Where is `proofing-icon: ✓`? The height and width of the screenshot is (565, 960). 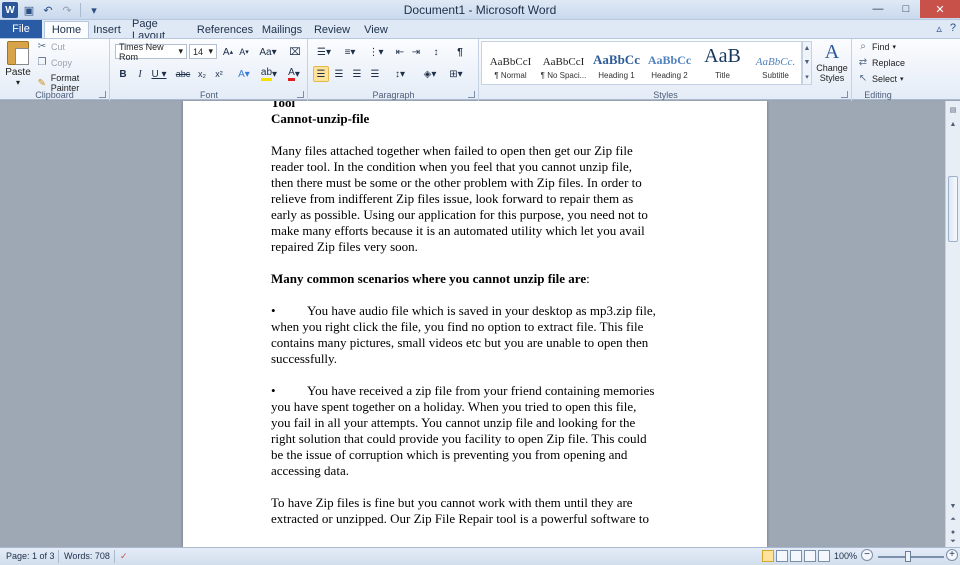
proofing-icon: ✓ is located at coordinates (124, 556).